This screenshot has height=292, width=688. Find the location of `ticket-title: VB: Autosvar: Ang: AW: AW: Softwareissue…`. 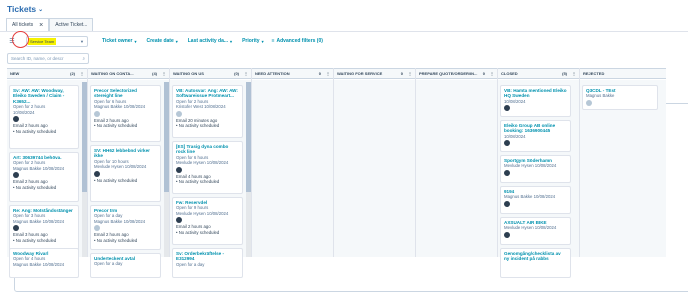

ticket-title: VB: Autosvar: Ang: AW: AW: Softwareissue… is located at coordinates (207, 93).